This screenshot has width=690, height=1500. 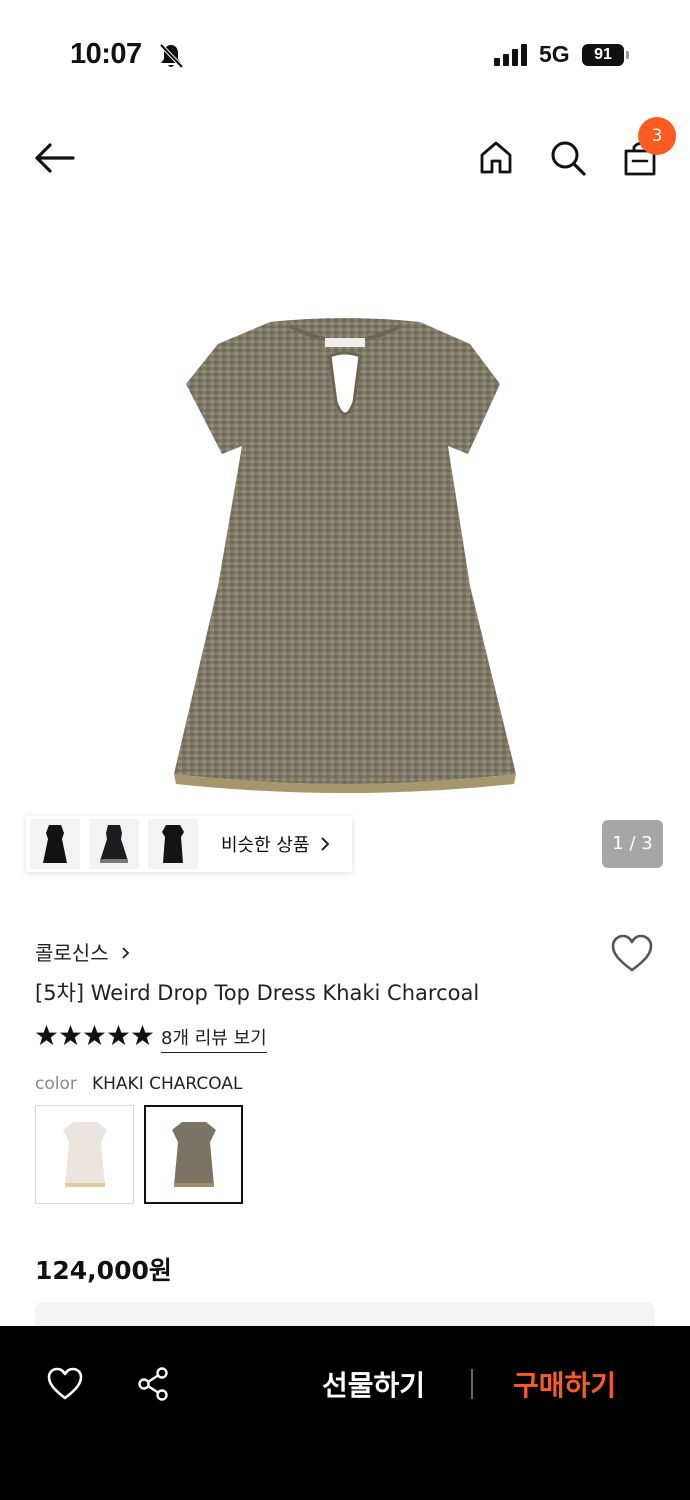 What do you see at coordinates (103, 1270) in the screenshot?
I see `product-price: 124,000원` at bounding box center [103, 1270].